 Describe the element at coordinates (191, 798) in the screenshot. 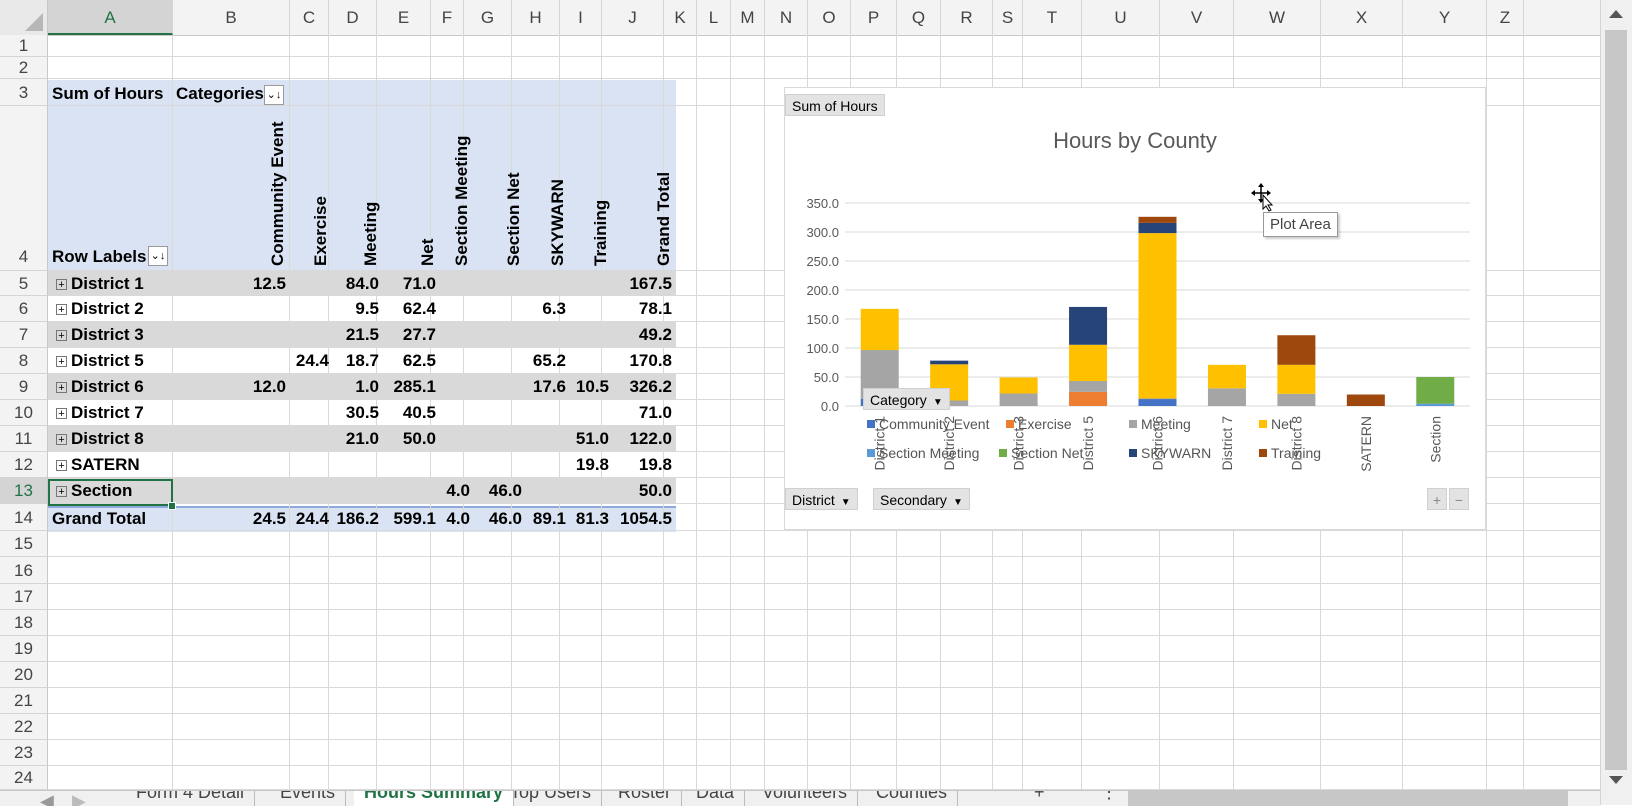

I see `sheet-tab: Form 4 Detail` at that location.